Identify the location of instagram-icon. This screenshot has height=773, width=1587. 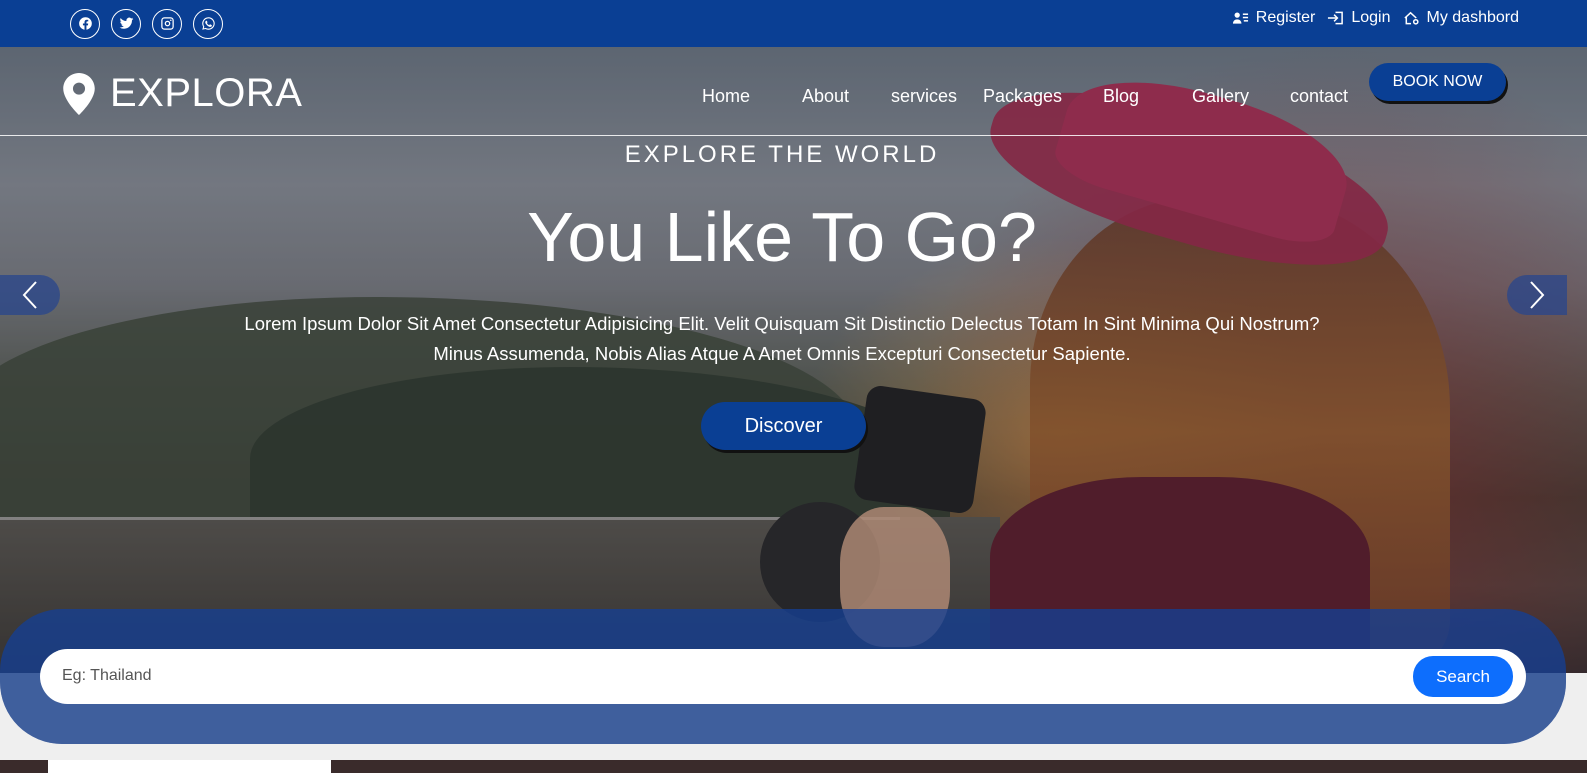
(167, 23).